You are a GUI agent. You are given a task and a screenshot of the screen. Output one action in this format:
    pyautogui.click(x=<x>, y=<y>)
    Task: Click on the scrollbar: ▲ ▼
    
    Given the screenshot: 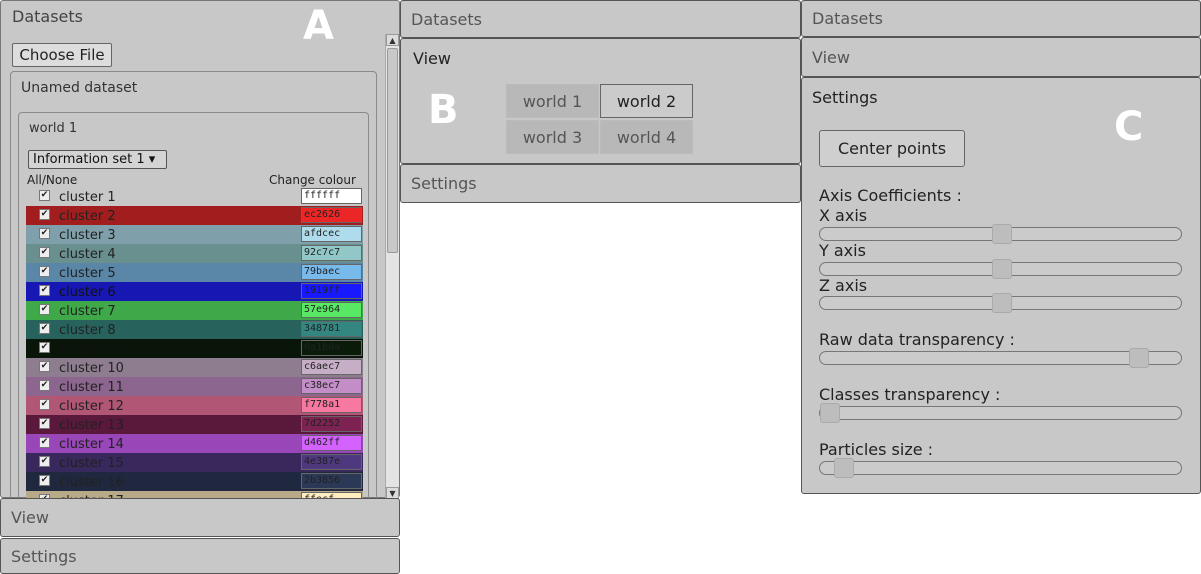 What is the action you would take?
    pyautogui.click(x=392, y=266)
    